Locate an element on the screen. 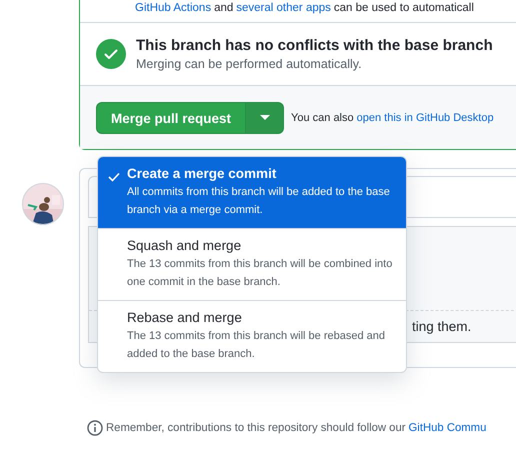 The image size is (516, 465). merge-button: Merge pull request is located at coordinates (171, 118).